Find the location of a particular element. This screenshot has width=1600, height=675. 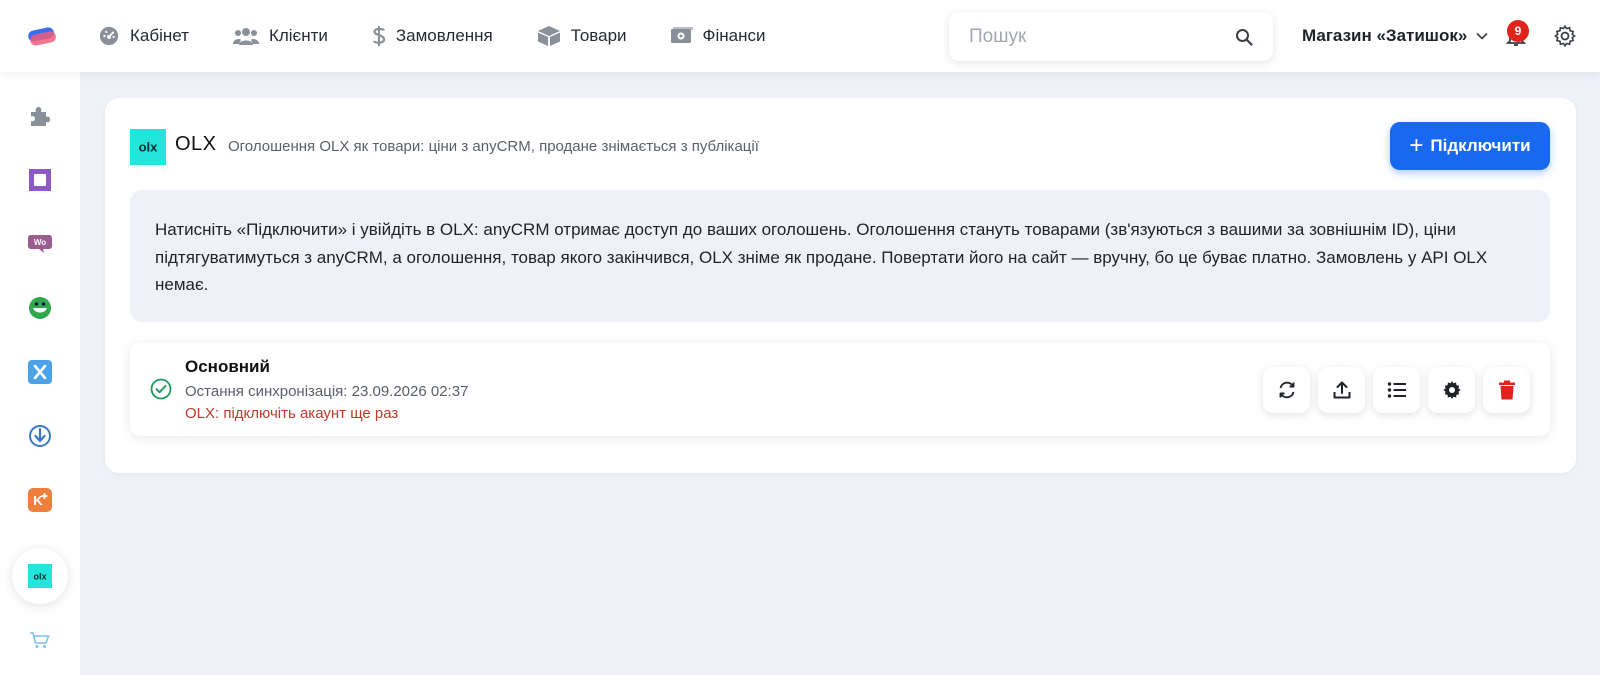

sidebar-item-square is located at coordinates (40, 180).